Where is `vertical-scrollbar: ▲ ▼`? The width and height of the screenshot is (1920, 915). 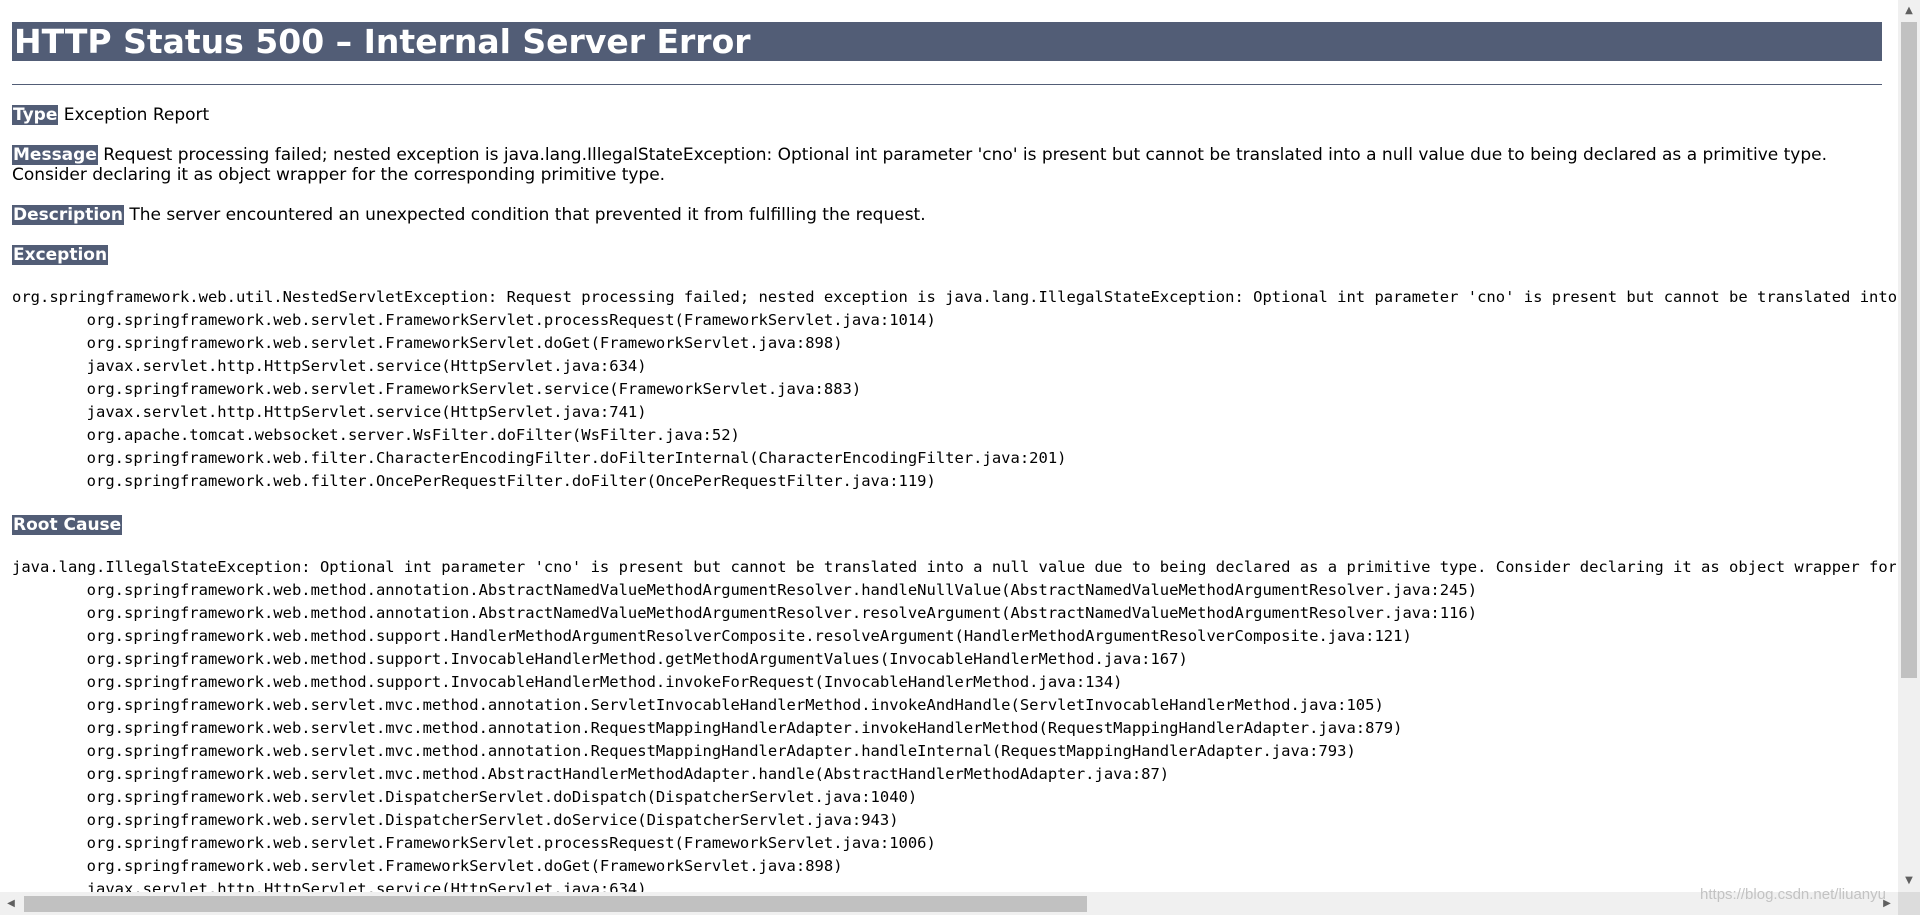 vertical-scrollbar: ▲ ▼ is located at coordinates (1909, 446).